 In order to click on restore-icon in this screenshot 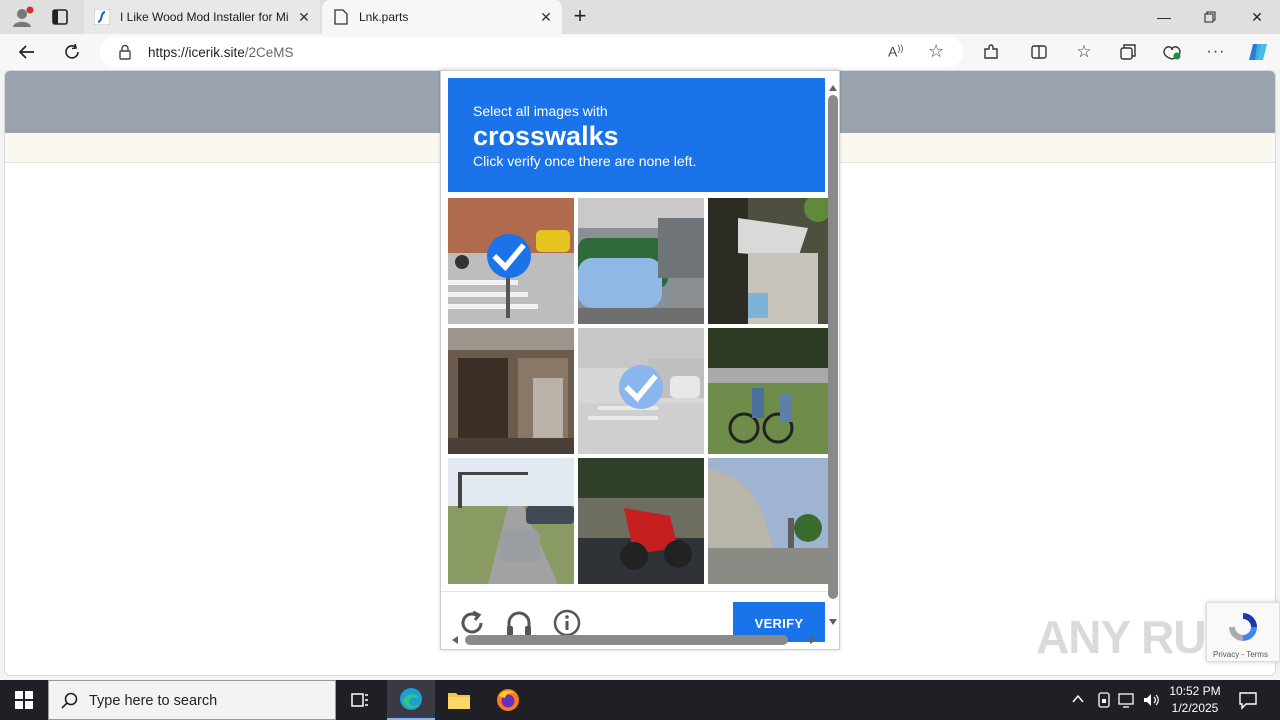, I will do `click(1210, 17)`.